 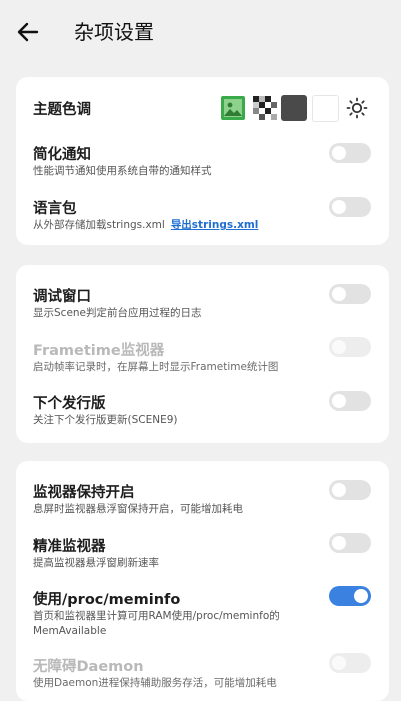 I want to click on language-pack-subtitle: 从外部存储加载strings.xml 导出strings.xml, so click(x=180, y=225).